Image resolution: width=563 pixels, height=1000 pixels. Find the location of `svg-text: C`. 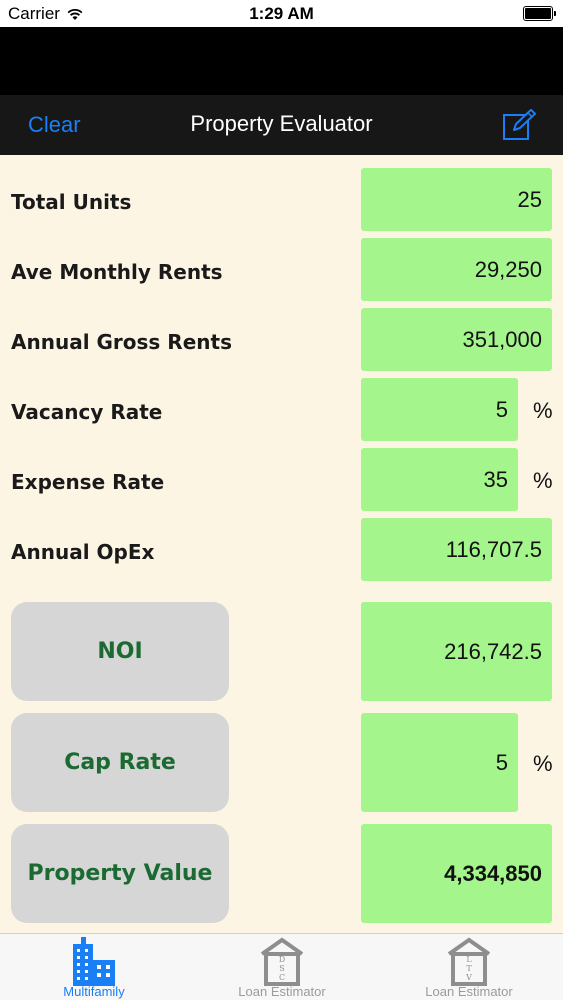

svg-text: C is located at coordinates (282, 977).